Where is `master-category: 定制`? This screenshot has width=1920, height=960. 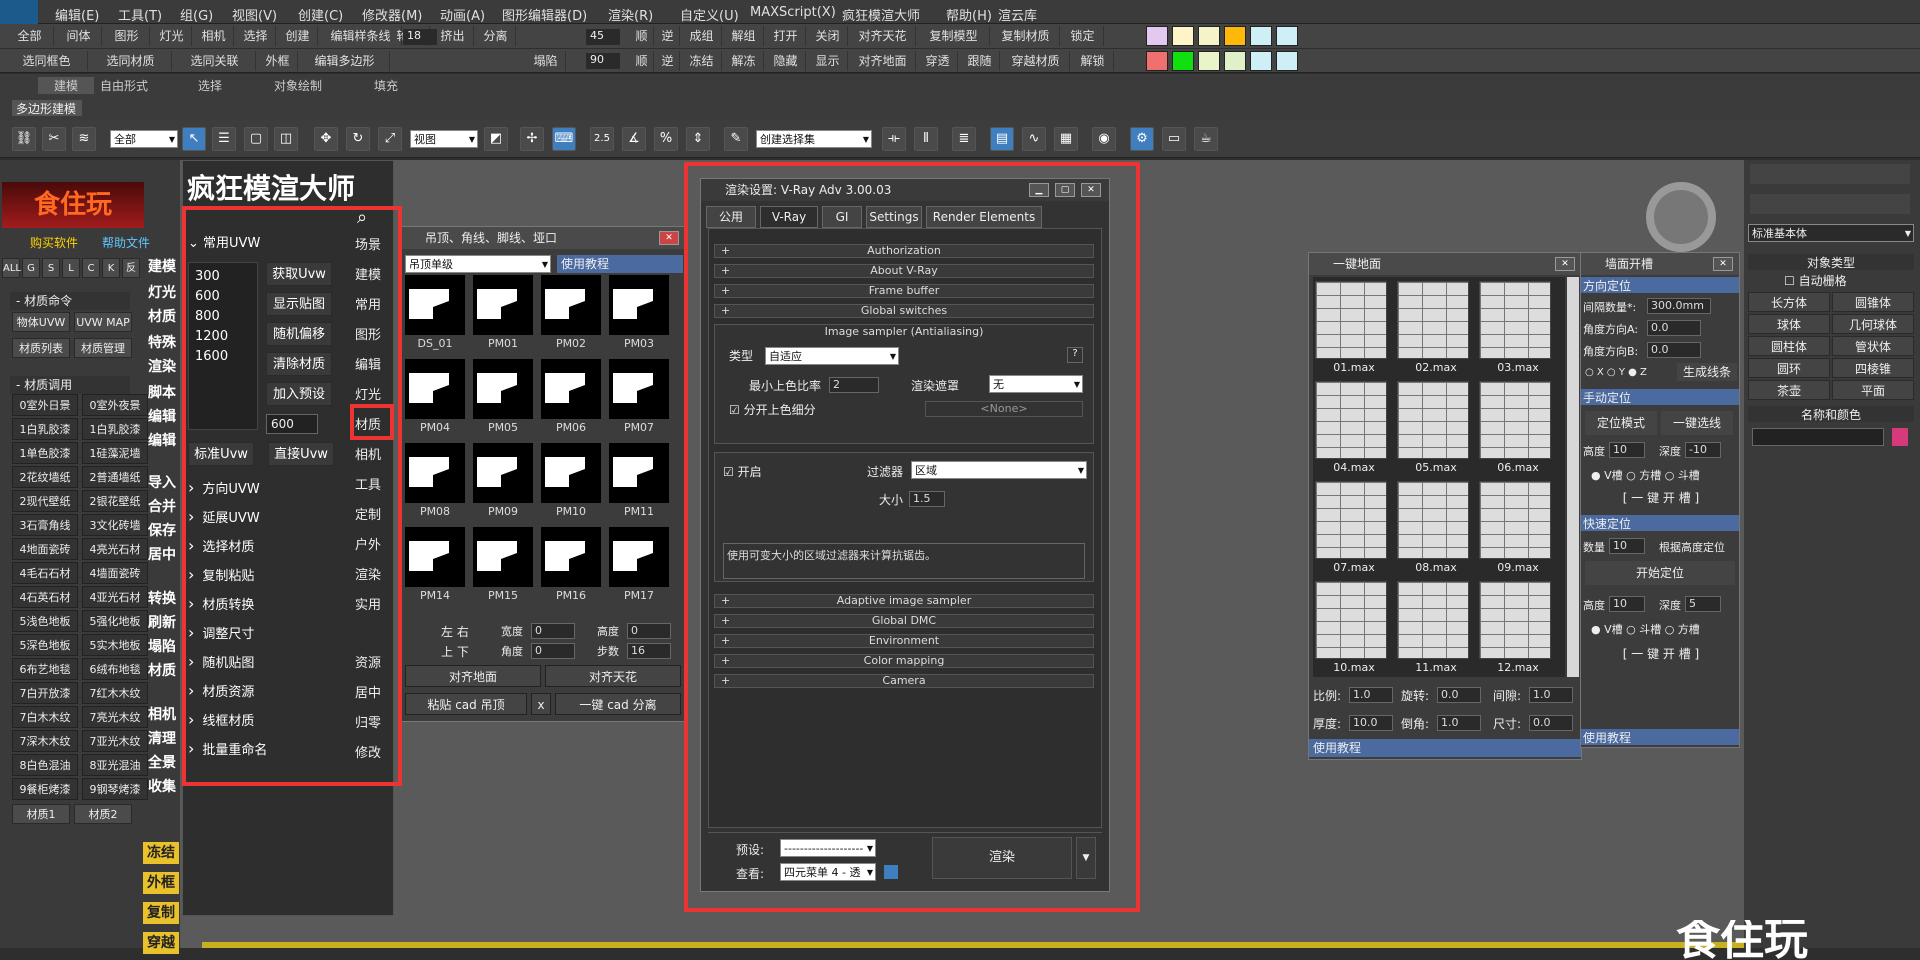
master-category: 定制 is located at coordinates (368, 513).